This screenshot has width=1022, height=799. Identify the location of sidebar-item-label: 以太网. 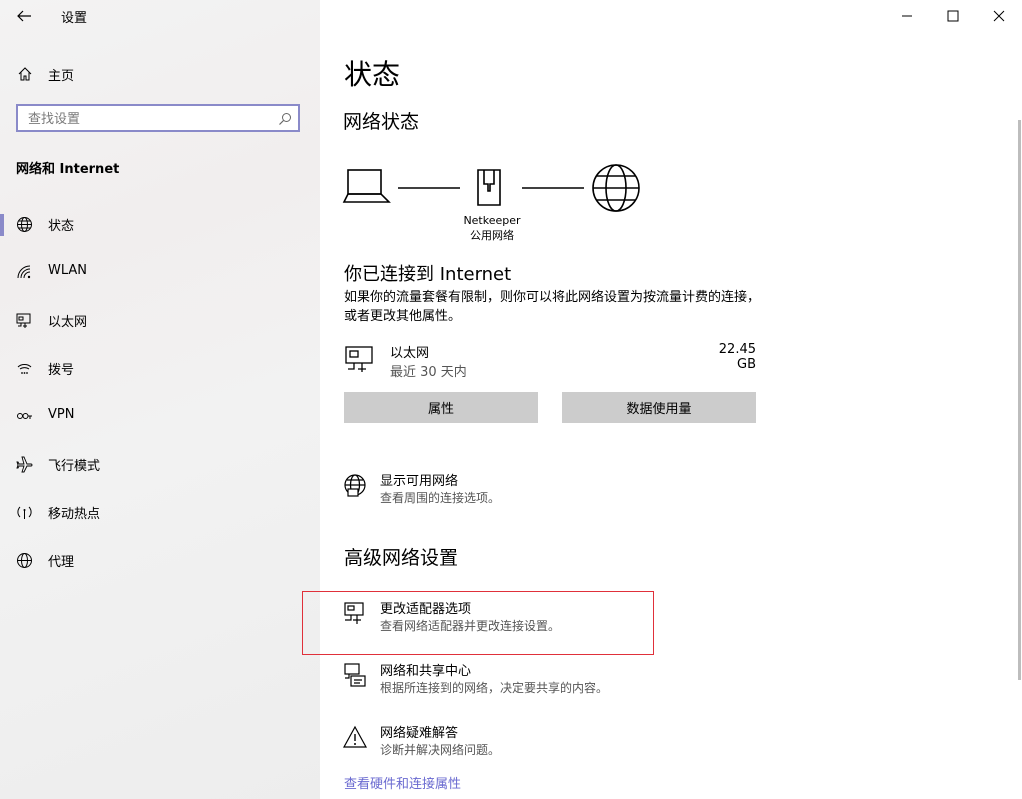
(68, 322).